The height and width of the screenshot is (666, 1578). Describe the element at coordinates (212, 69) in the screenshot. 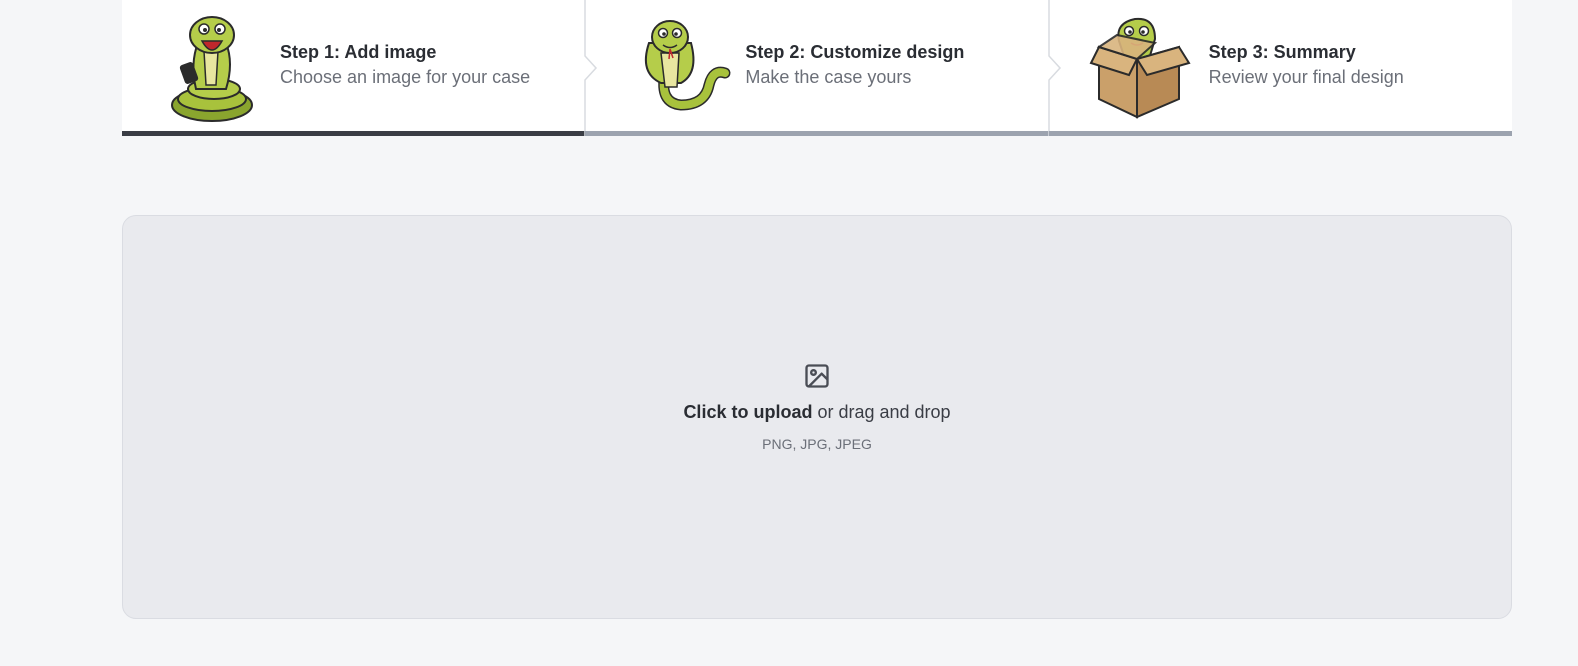

I see `snake-holding-phone-icon` at that location.